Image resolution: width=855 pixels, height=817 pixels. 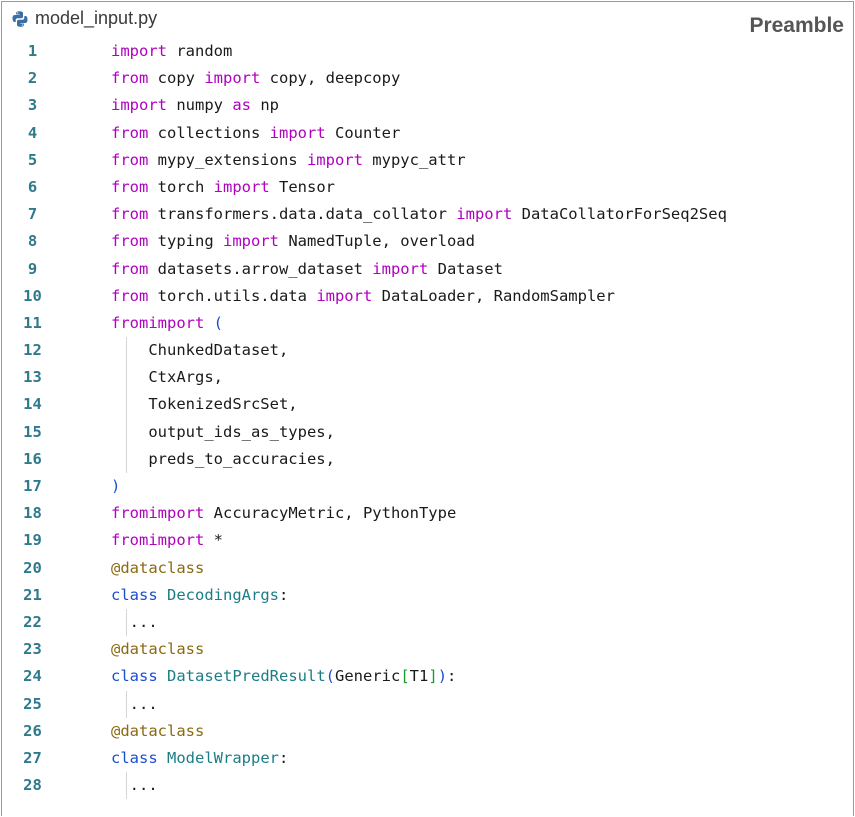 I want to click on token: AccuracyMetric, PythonType, so click(x=330, y=513).